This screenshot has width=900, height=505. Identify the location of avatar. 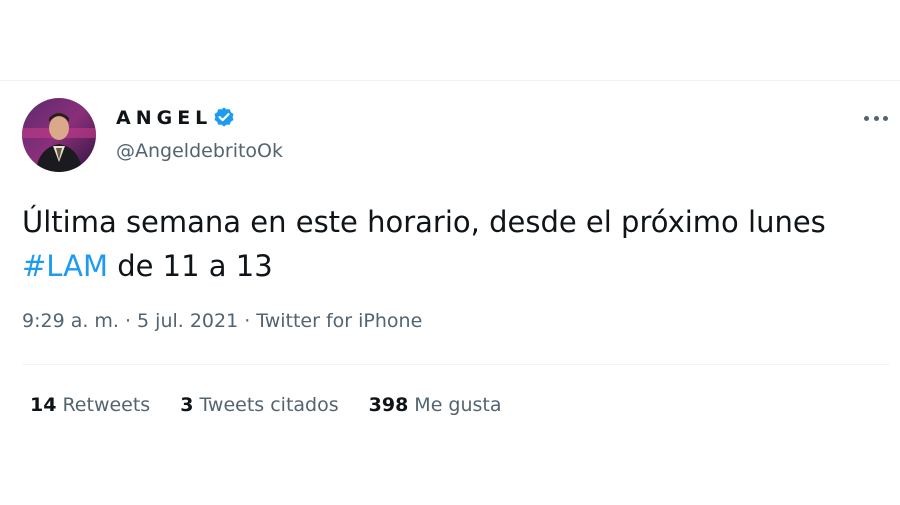
(59, 135).